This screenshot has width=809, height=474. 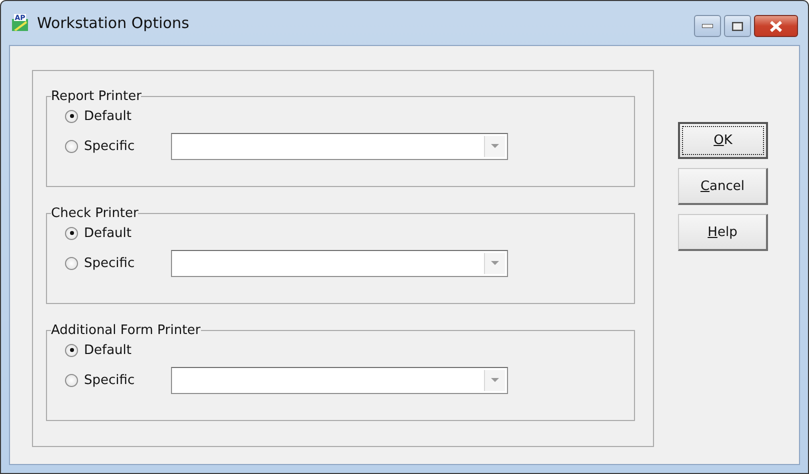 I want to click on window-title: Workstation Options, so click(x=113, y=23).